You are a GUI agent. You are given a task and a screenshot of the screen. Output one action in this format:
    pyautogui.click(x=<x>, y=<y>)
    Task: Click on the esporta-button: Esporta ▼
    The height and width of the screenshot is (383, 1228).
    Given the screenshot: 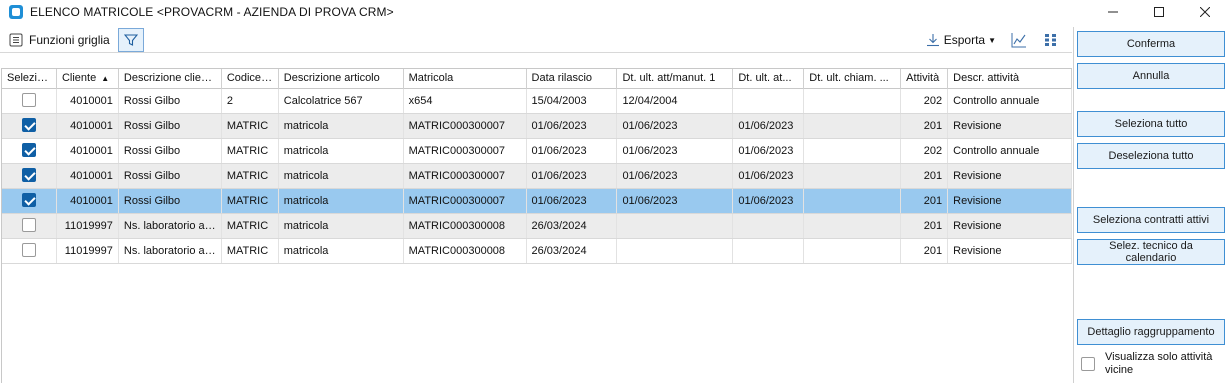 What is the action you would take?
    pyautogui.click(x=961, y=40)
    